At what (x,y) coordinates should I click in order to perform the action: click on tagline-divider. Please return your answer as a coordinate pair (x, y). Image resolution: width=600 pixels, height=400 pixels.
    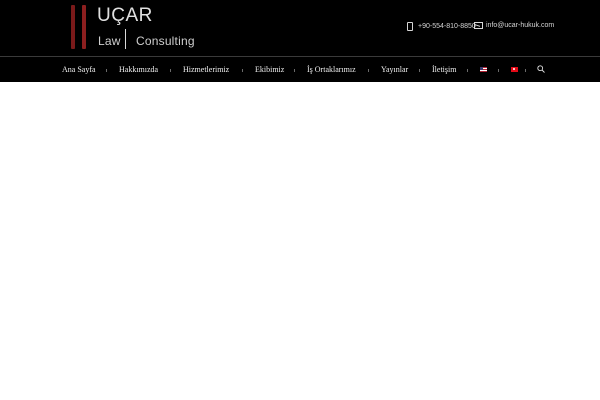
    Looking at the image, I should click on (125, 39).